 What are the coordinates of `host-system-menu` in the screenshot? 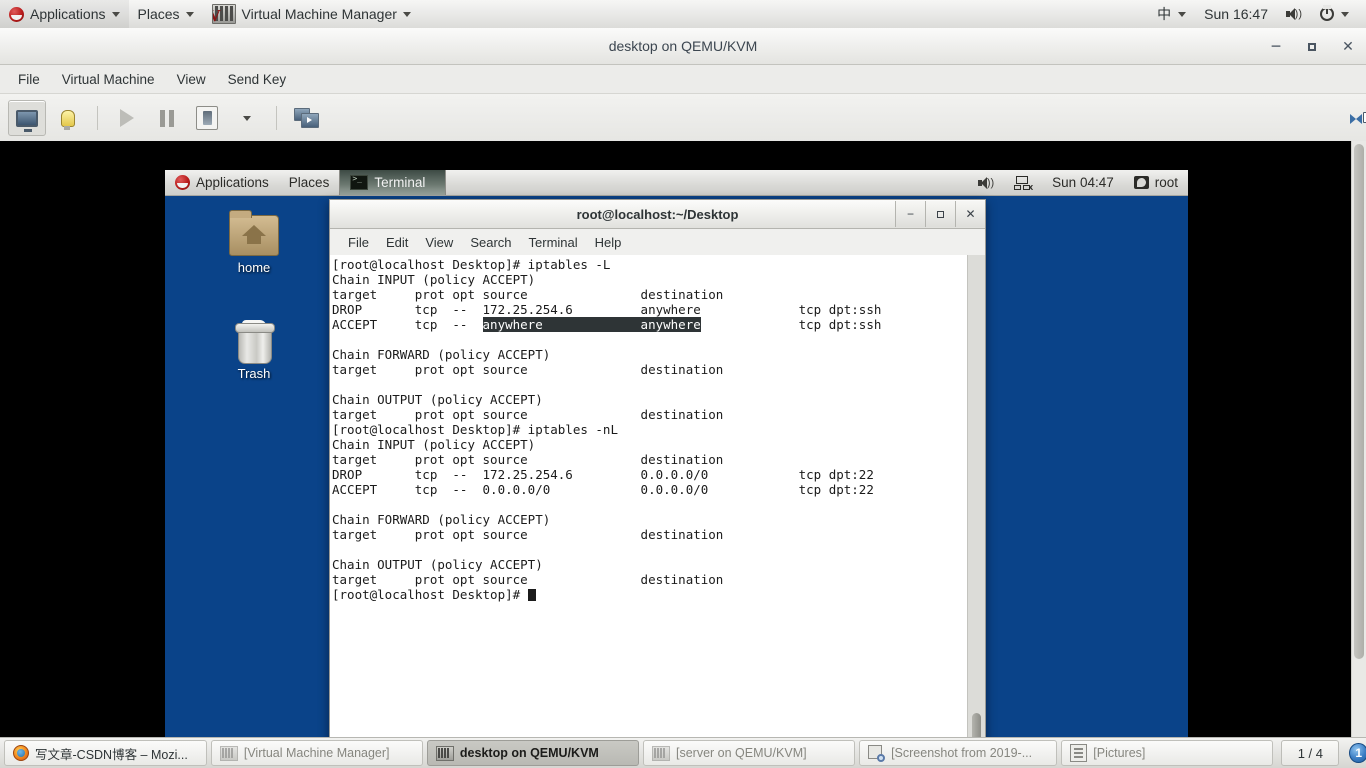 It's located at (1334, 14).